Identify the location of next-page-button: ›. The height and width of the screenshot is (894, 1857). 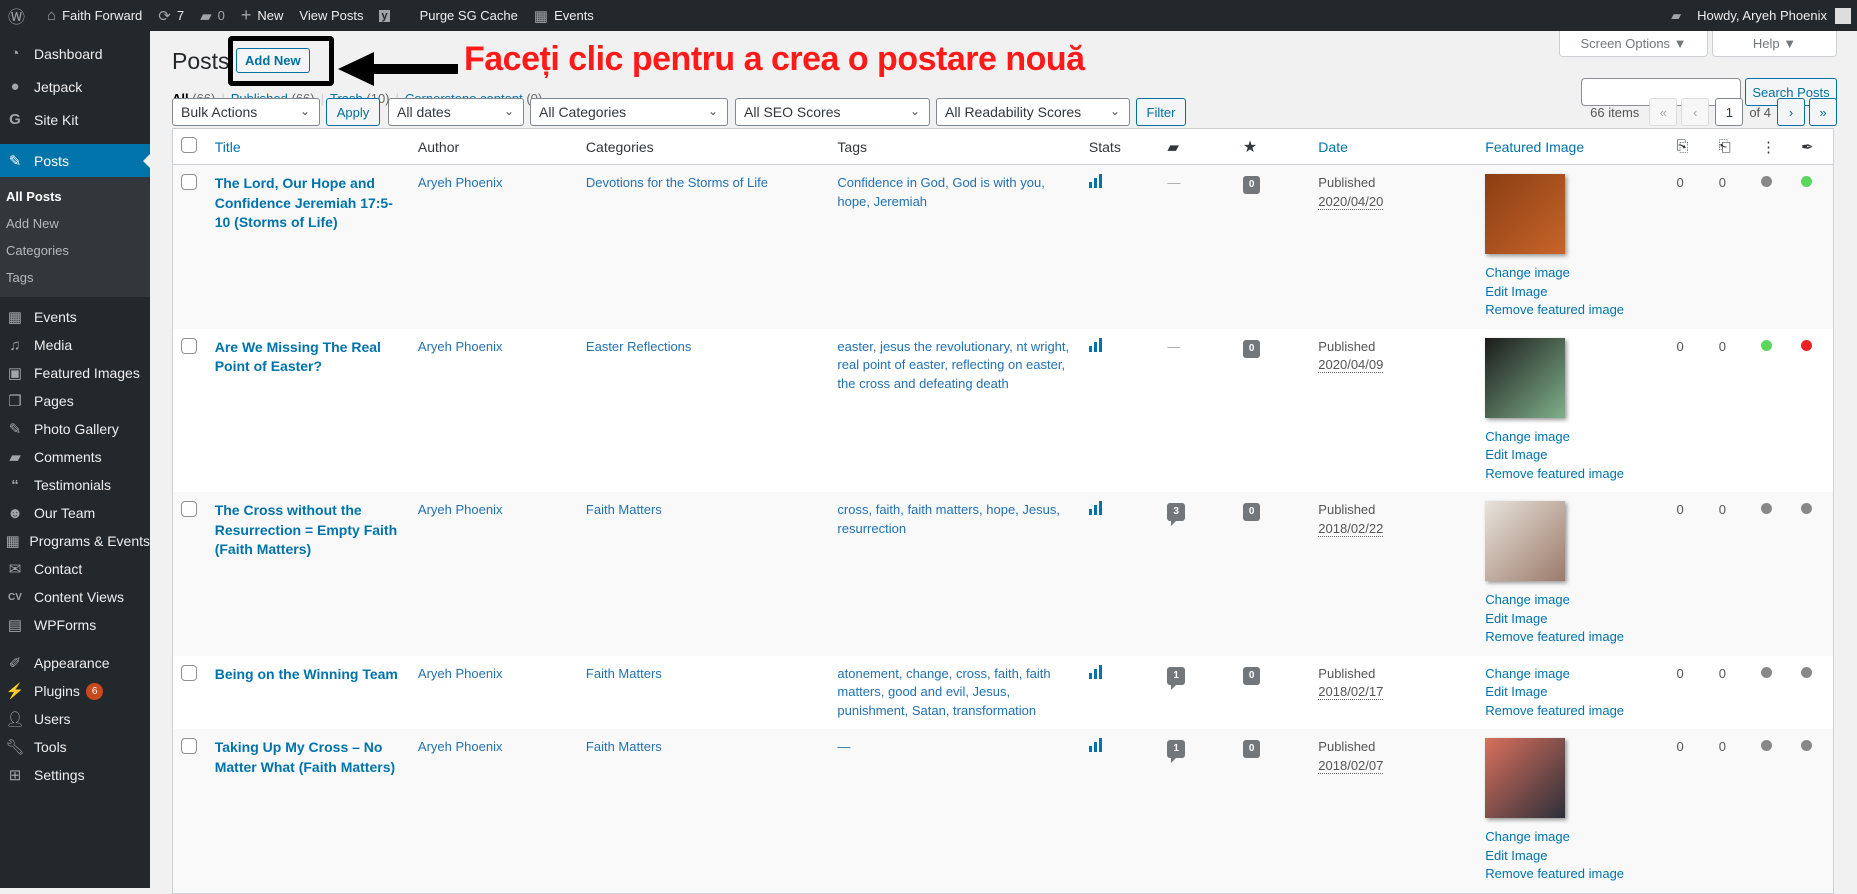
(1791, 112).